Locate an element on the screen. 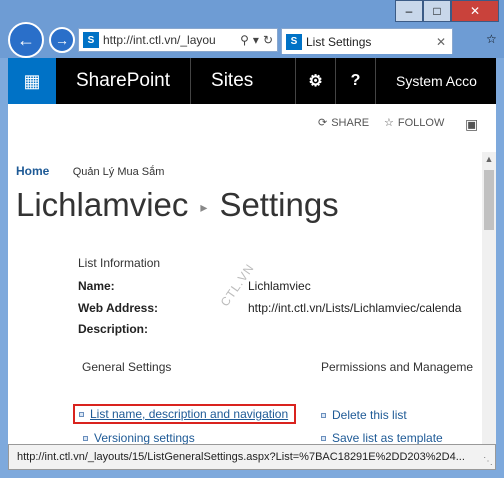  back-arrow-icon: ← is located at coordinates (26, 39).